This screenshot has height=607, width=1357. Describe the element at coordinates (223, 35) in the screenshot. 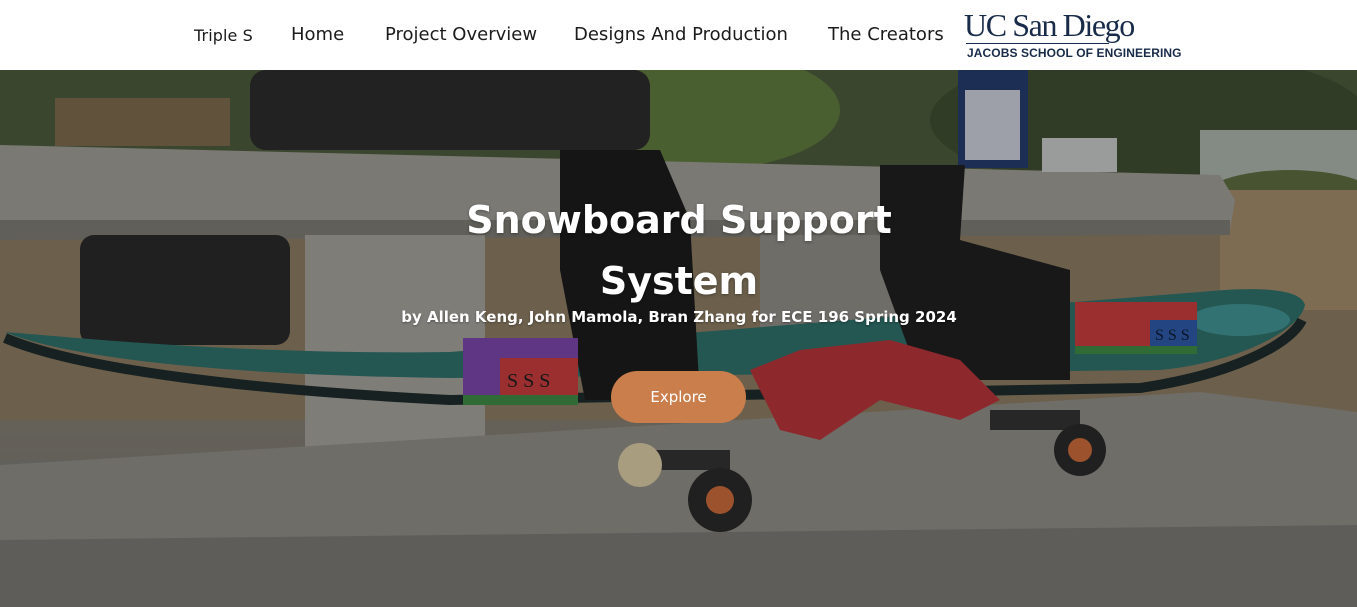

I see `site-brand-link: Triple S` at that location.